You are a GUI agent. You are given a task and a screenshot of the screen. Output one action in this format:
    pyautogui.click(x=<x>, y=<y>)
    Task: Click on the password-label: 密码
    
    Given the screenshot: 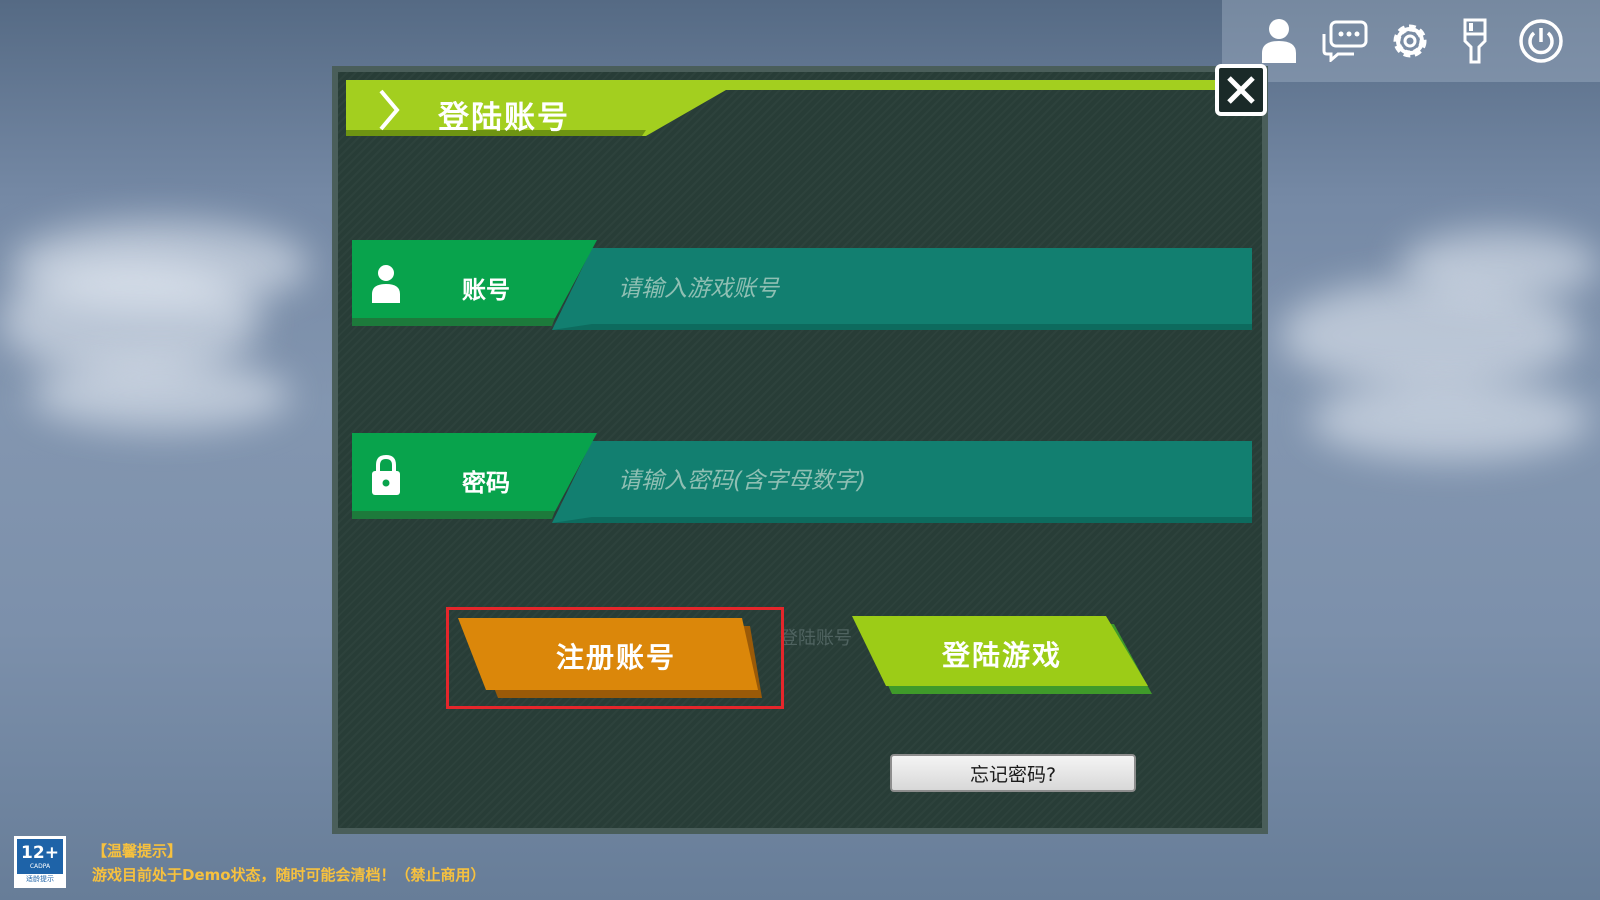 What is the action you would take?
    pyautogui.click(x=486, y=483)
    